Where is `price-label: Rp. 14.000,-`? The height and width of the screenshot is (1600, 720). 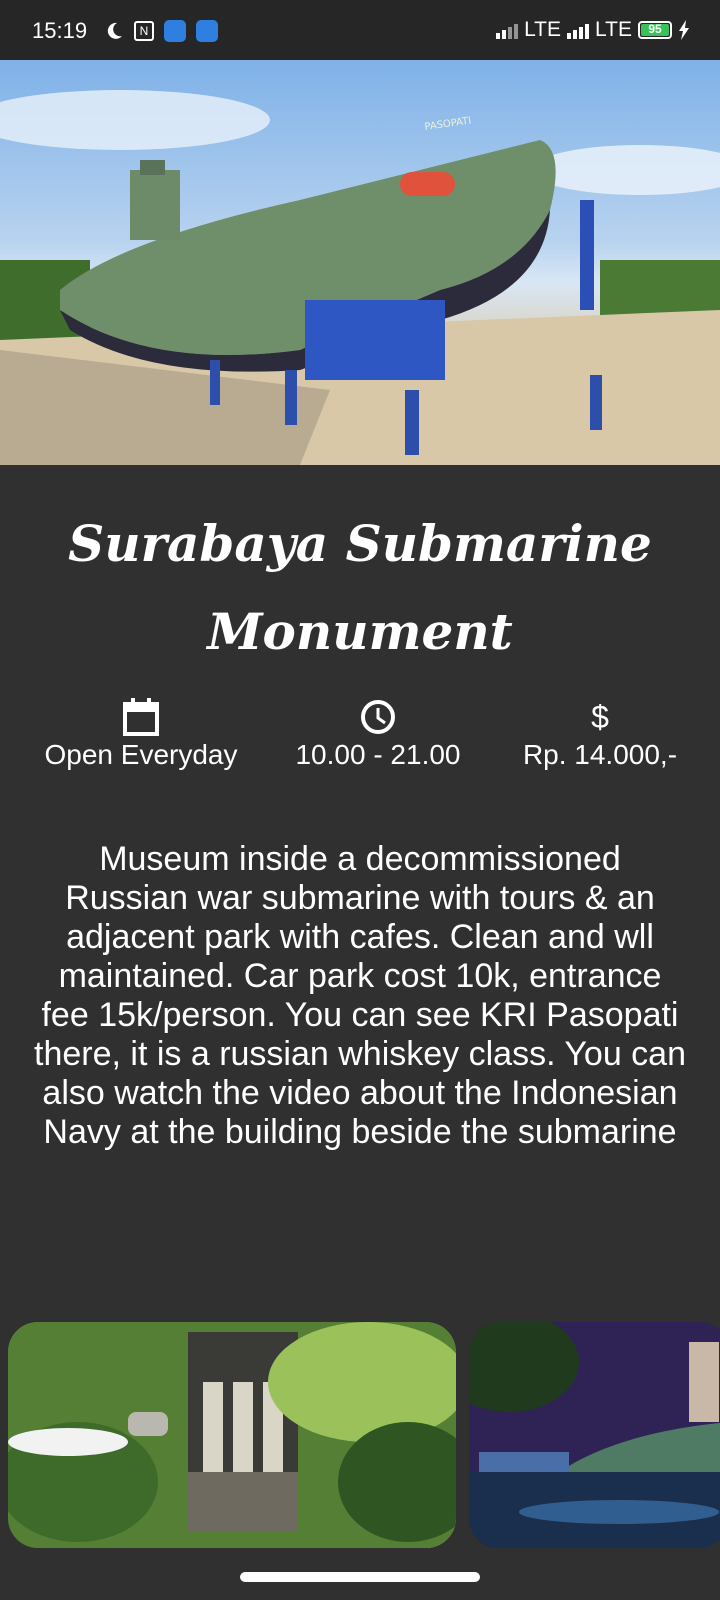
price-label: Rp. 14.000,- is located at coordinates (600, 754).